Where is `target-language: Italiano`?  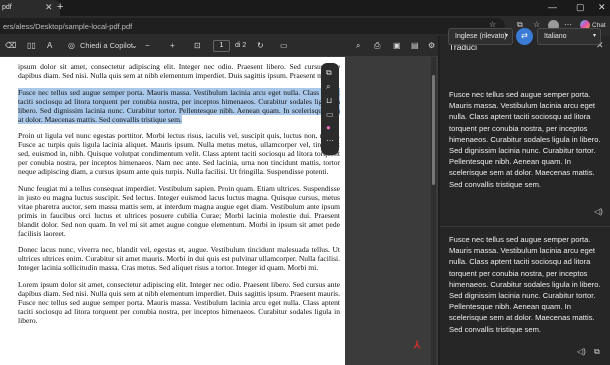 target-language: Italiano is located at coordinates (555, 36).